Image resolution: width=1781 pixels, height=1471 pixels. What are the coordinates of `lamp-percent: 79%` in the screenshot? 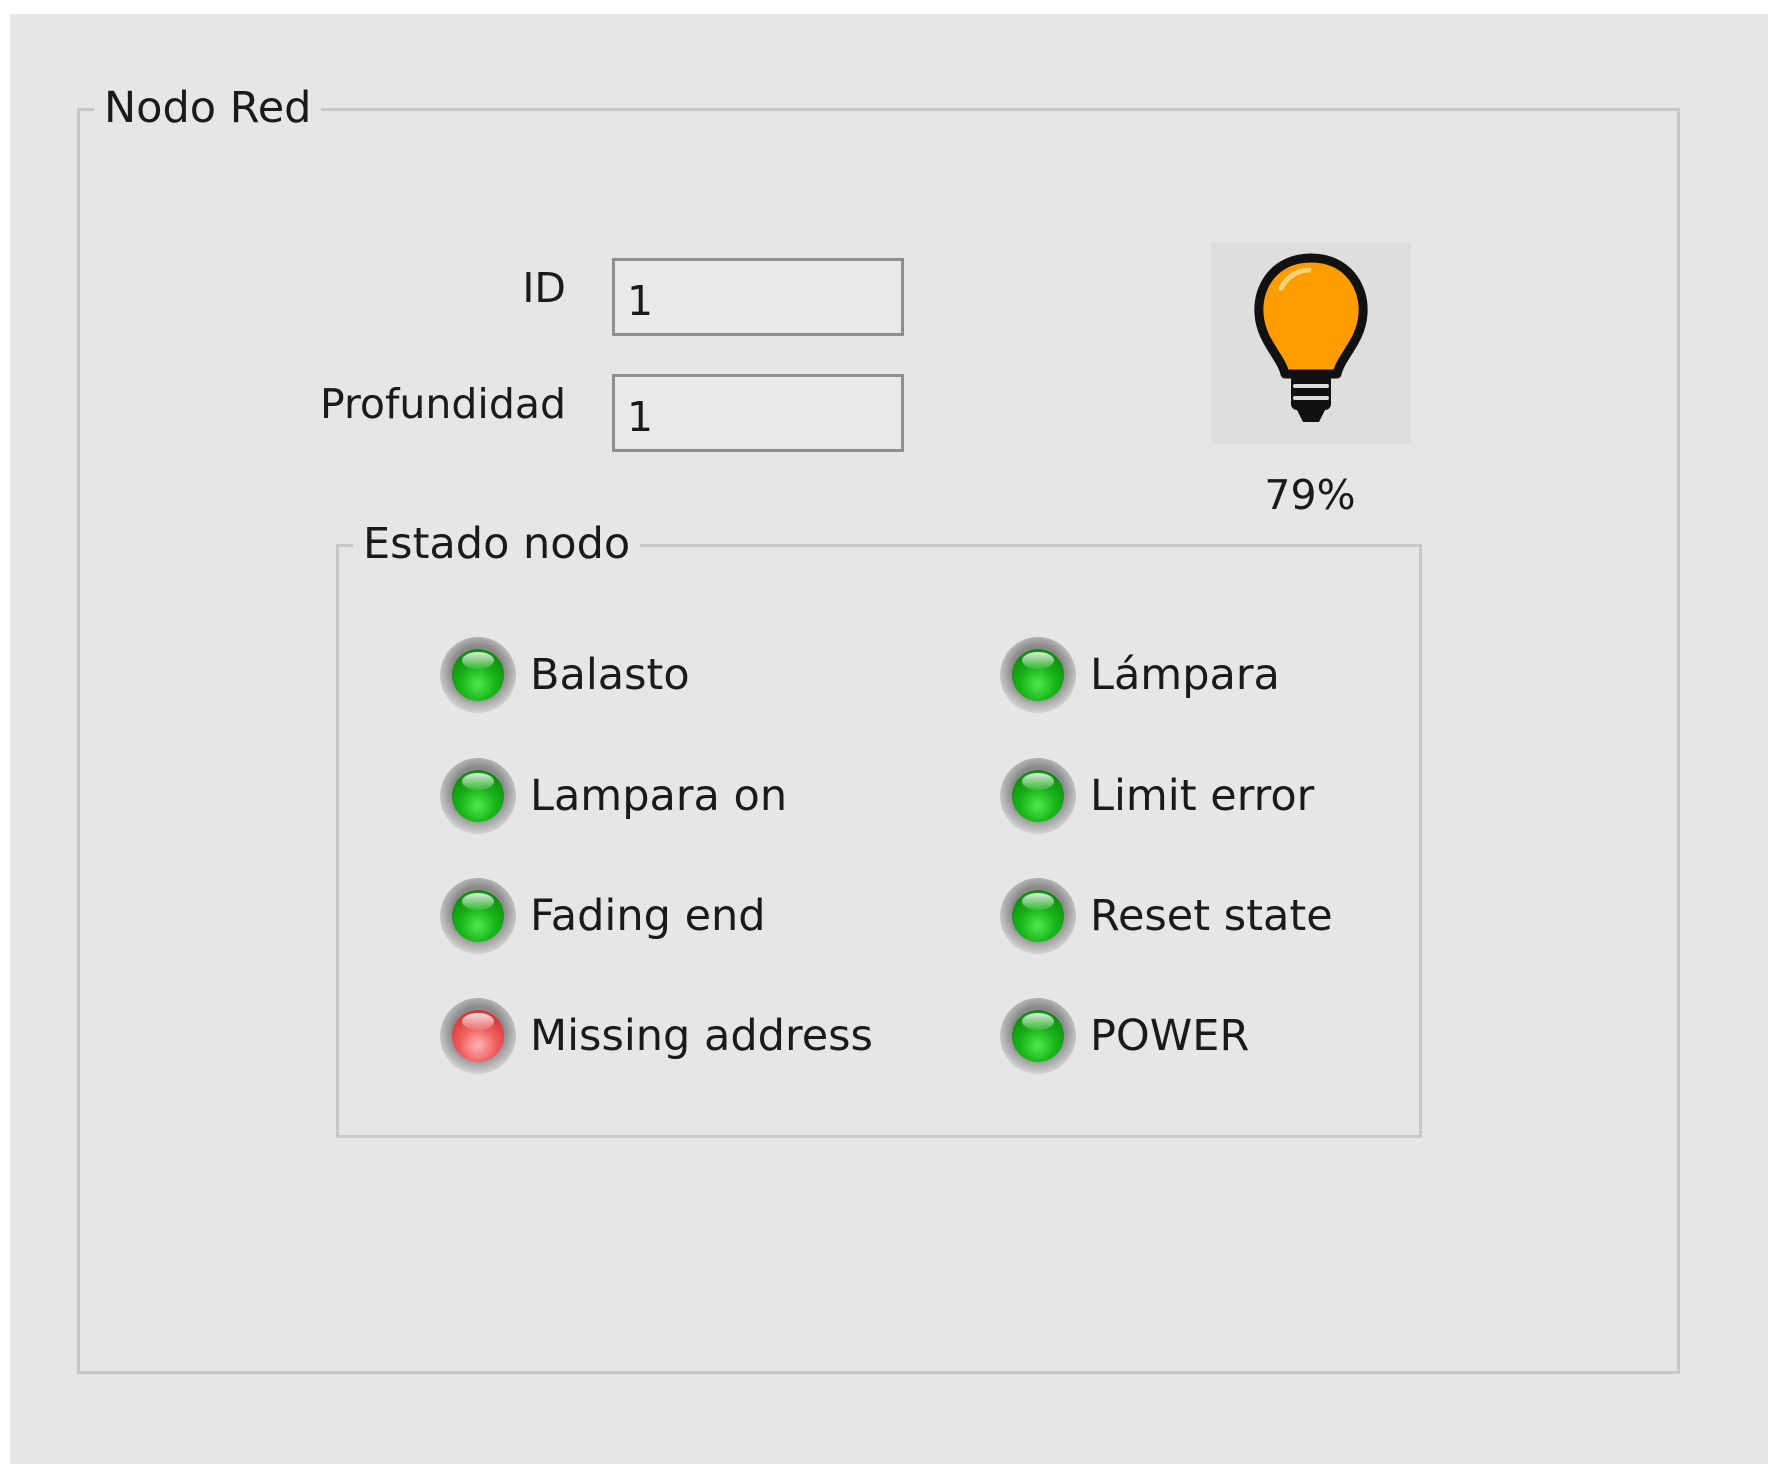 It's located at (1310, 495).